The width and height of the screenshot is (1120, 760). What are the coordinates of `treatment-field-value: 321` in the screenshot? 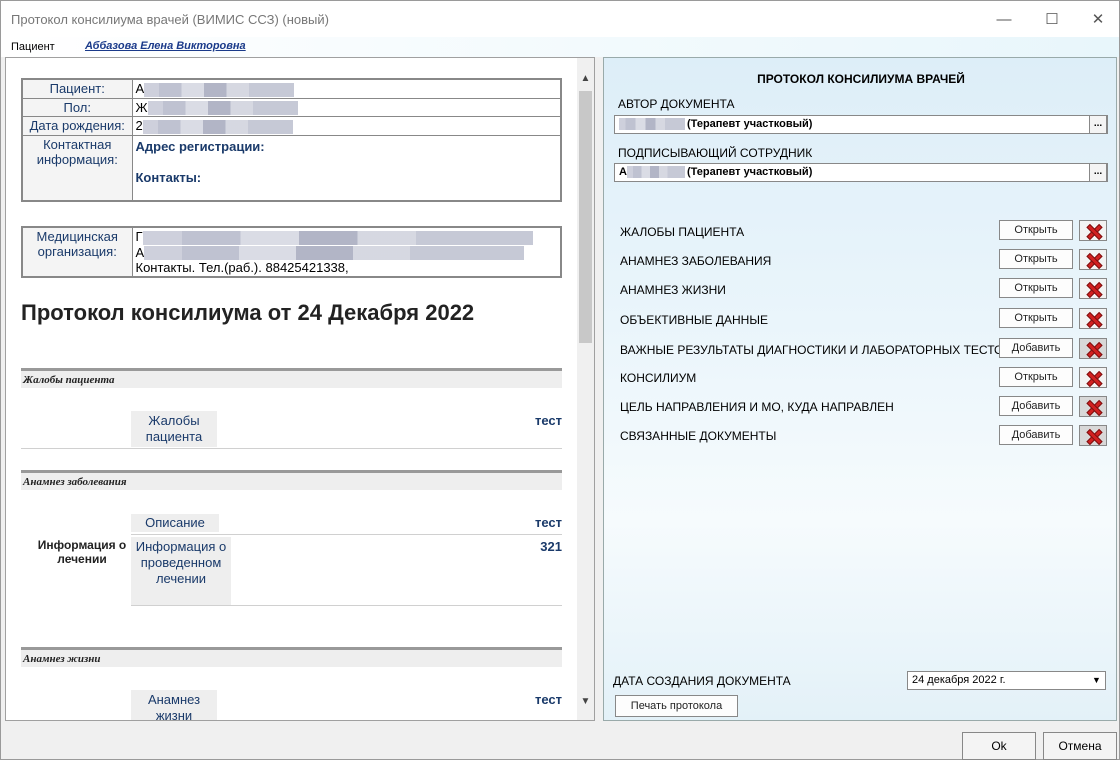 It's located at (551, 546).